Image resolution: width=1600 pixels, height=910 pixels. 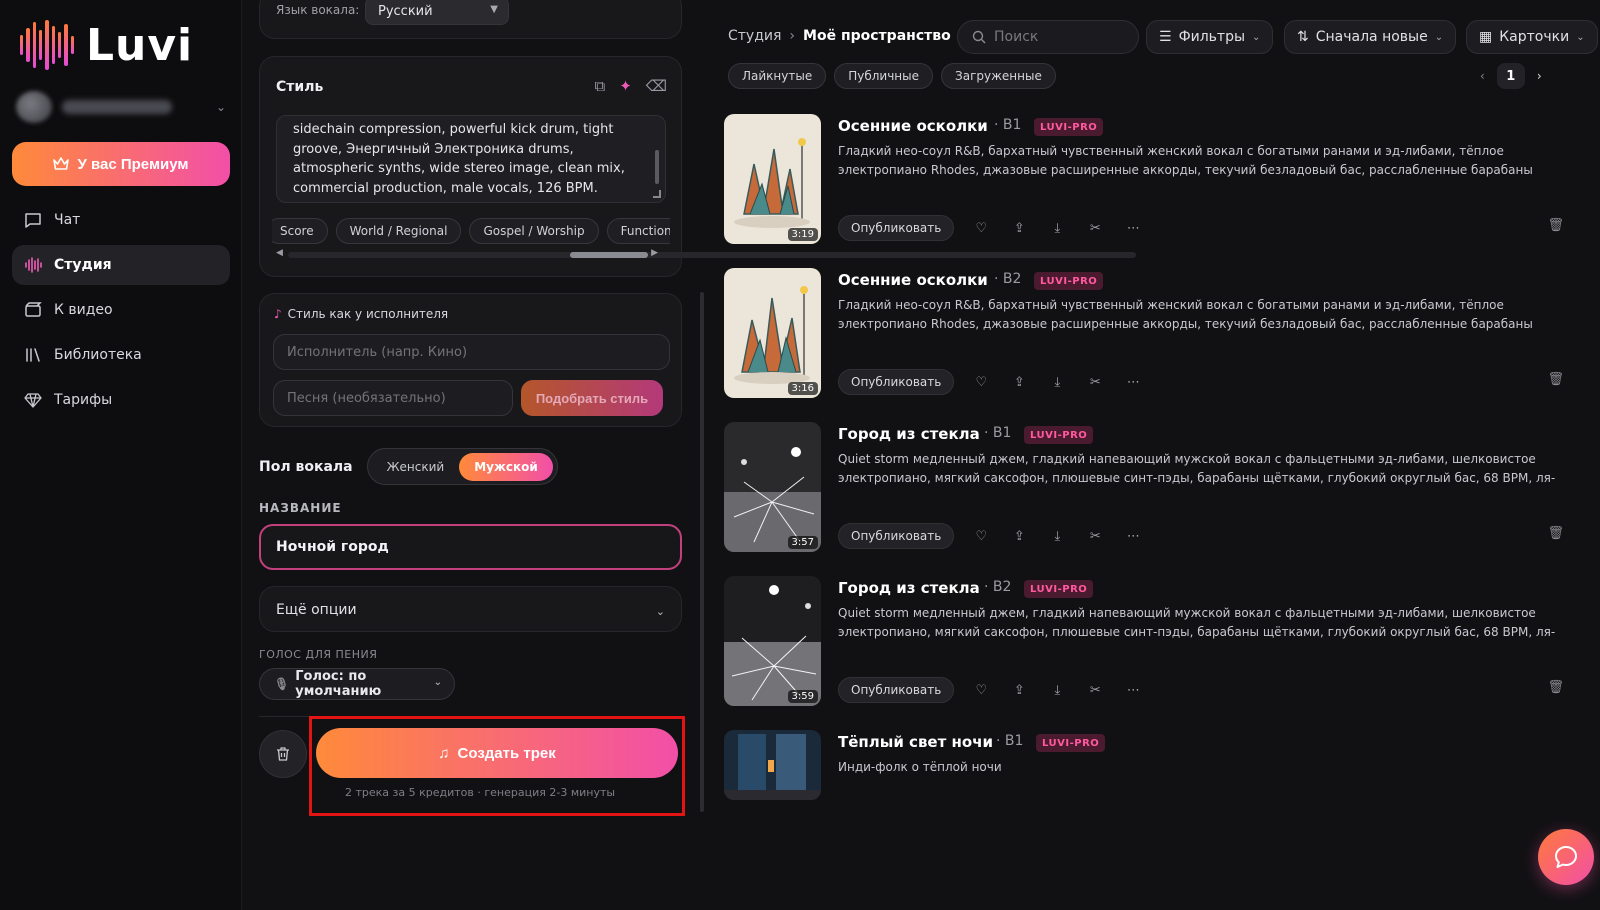 I want to click on current-page: 1, so click(x=1510, y=76).